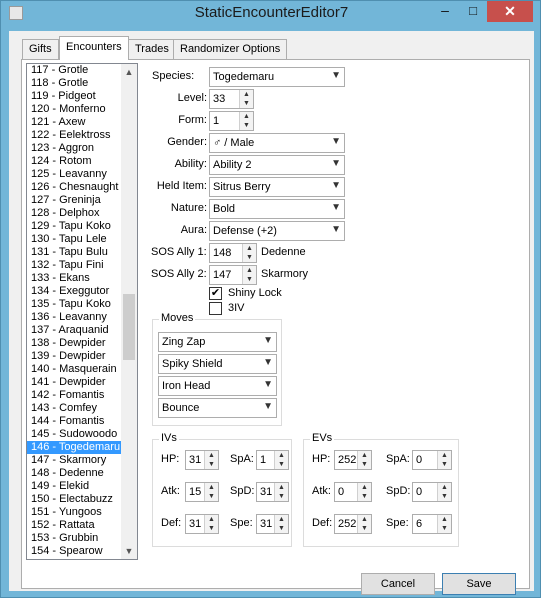  I want to click on scroll-down-icon: ▼, so click(129, 551).